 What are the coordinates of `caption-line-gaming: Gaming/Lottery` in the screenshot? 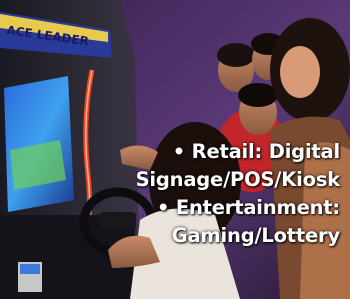 It's located at (256, 235).